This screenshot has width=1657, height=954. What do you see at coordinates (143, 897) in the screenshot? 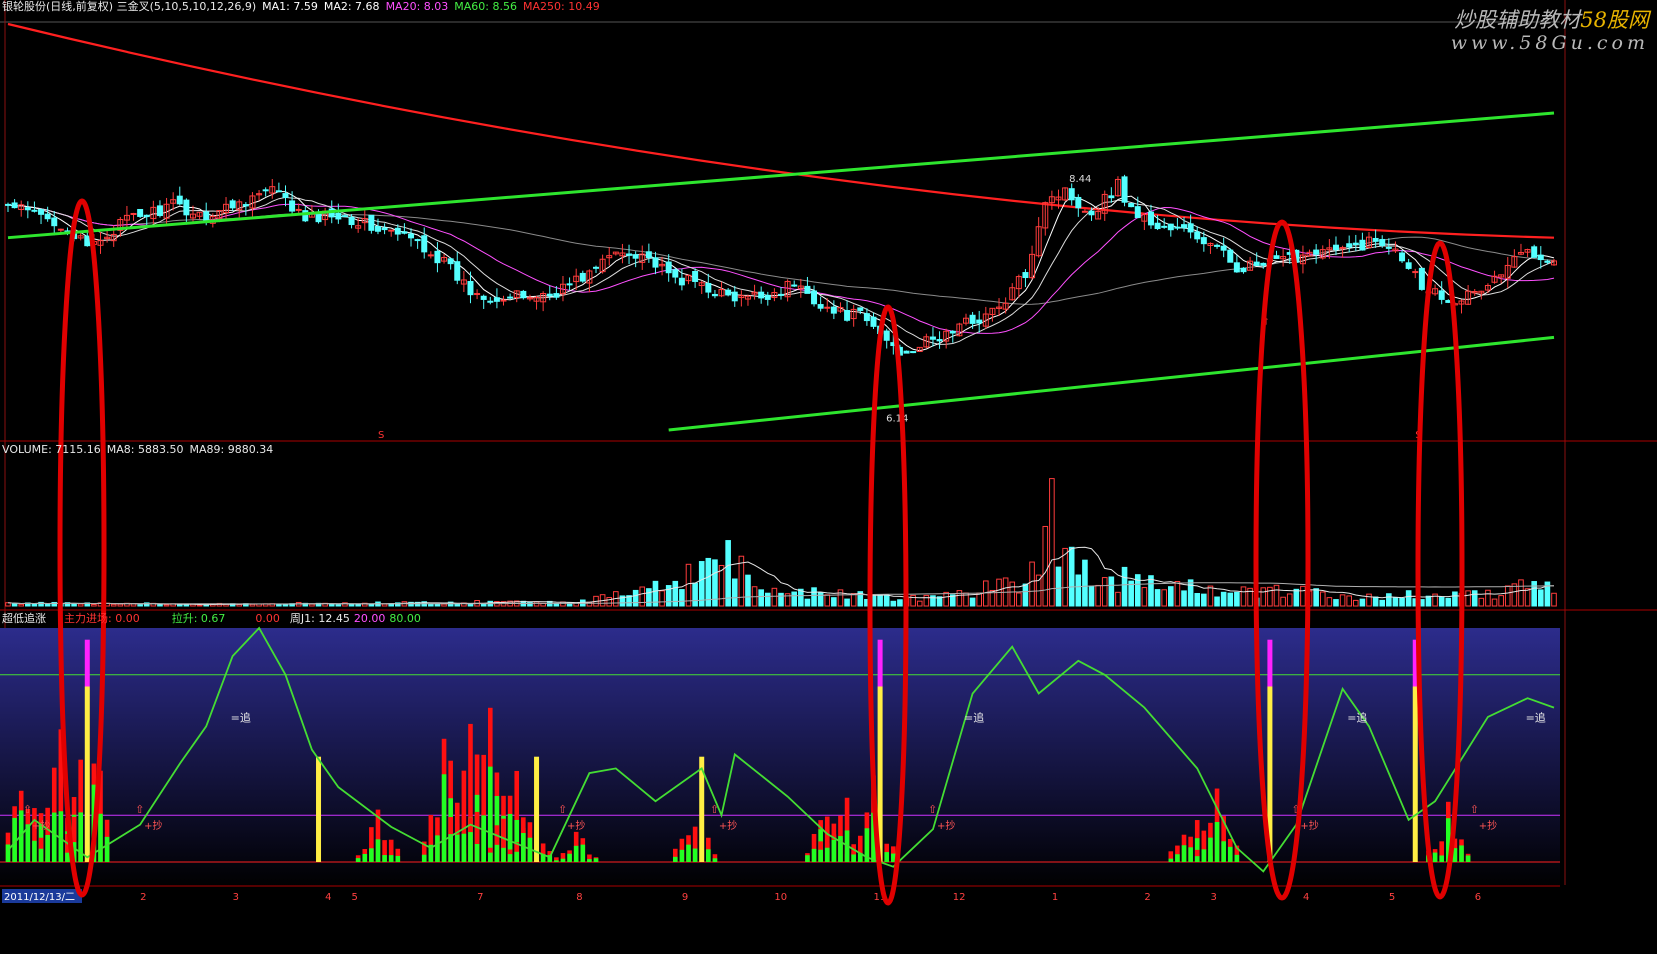
I see `month-tick: 2` at bounding box center [143, 897].